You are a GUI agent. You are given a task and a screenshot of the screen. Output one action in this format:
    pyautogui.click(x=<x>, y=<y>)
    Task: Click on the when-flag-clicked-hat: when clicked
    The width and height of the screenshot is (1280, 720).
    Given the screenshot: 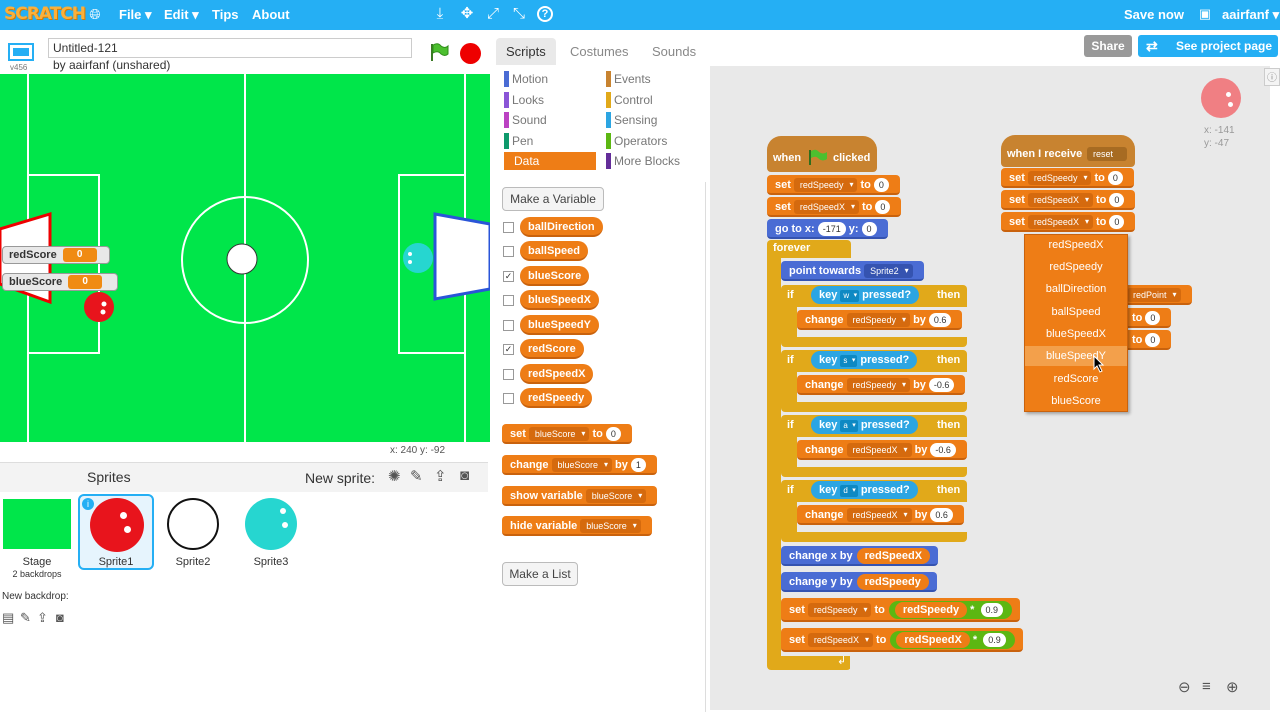 What is the action you would take?
    pyautogui.click(x=822, y=154)
    